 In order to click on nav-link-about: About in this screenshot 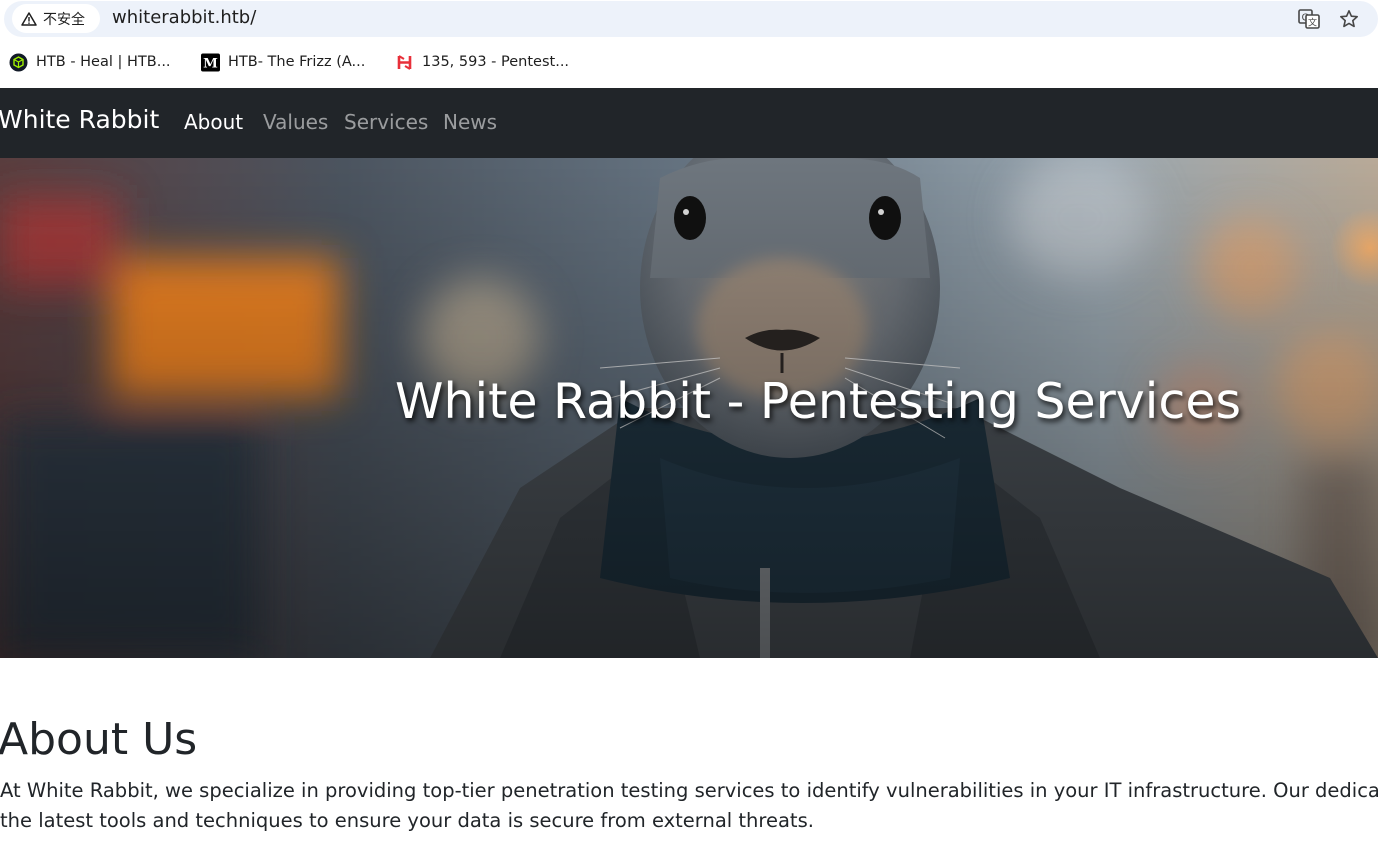, I will do `click(213, 122)`.